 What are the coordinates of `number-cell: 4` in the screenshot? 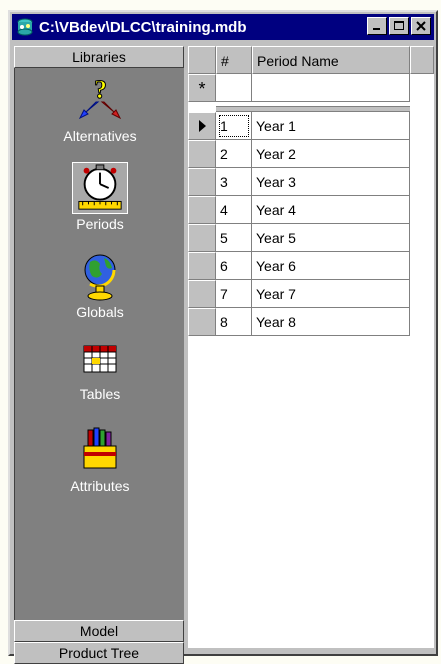 It's located at (234, 210).